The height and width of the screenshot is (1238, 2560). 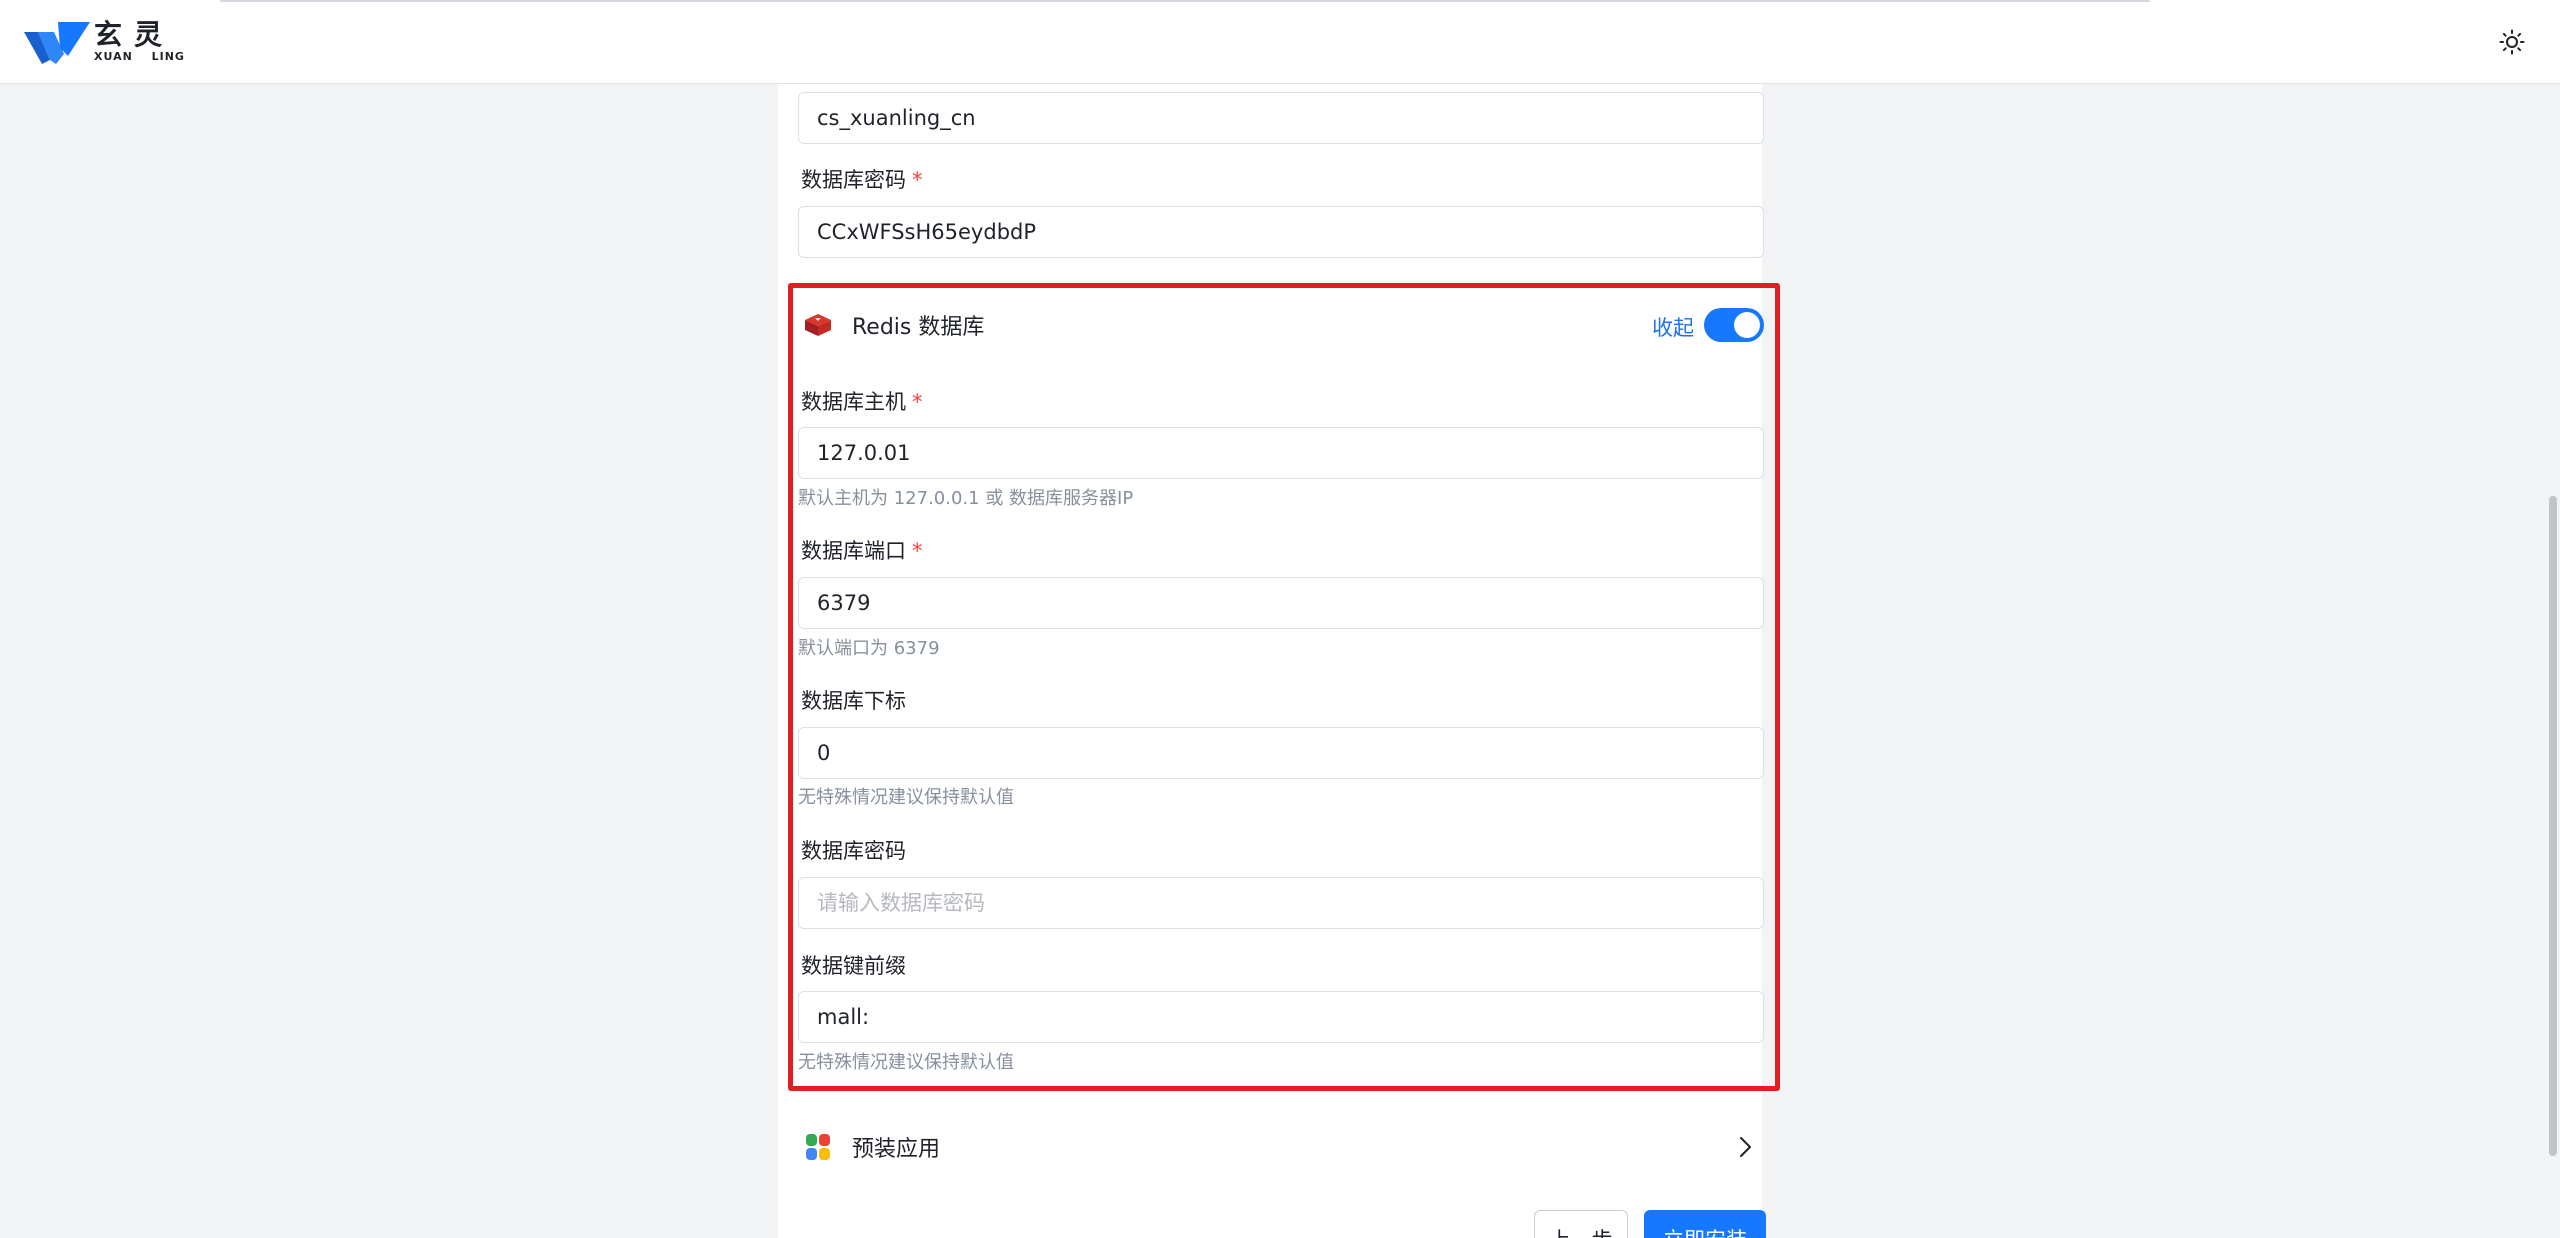 What do you see at coordinates (1281, 753) in the screenshot?
I see `redis-index-input` at bounding box center [1281, 753].